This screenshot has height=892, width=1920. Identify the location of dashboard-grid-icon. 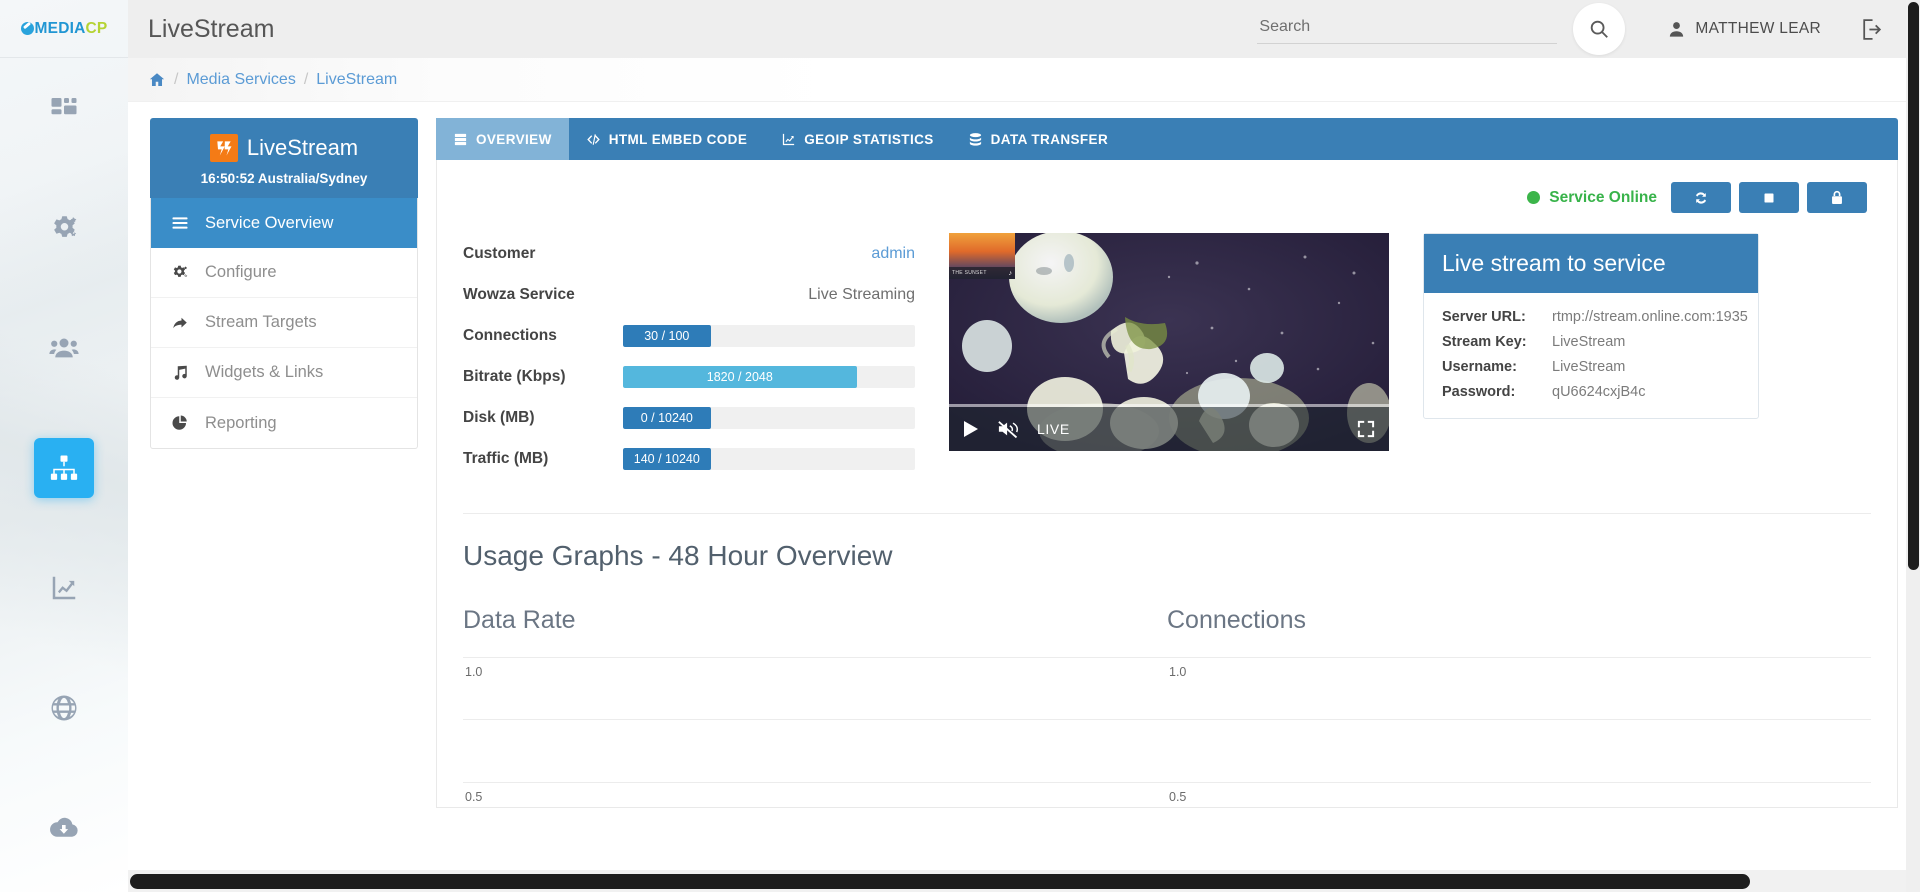
(64, 106).